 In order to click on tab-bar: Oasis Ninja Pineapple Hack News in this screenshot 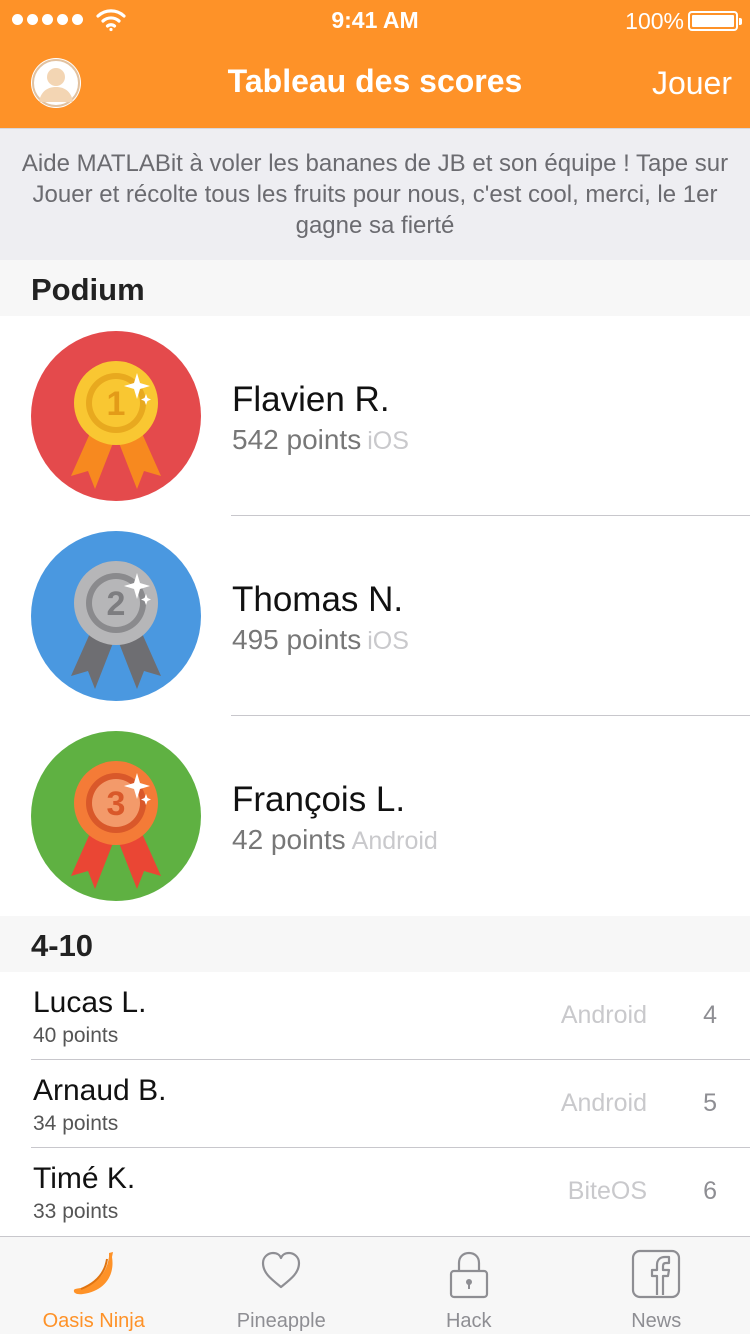, I will do `click(375, 1285)`.